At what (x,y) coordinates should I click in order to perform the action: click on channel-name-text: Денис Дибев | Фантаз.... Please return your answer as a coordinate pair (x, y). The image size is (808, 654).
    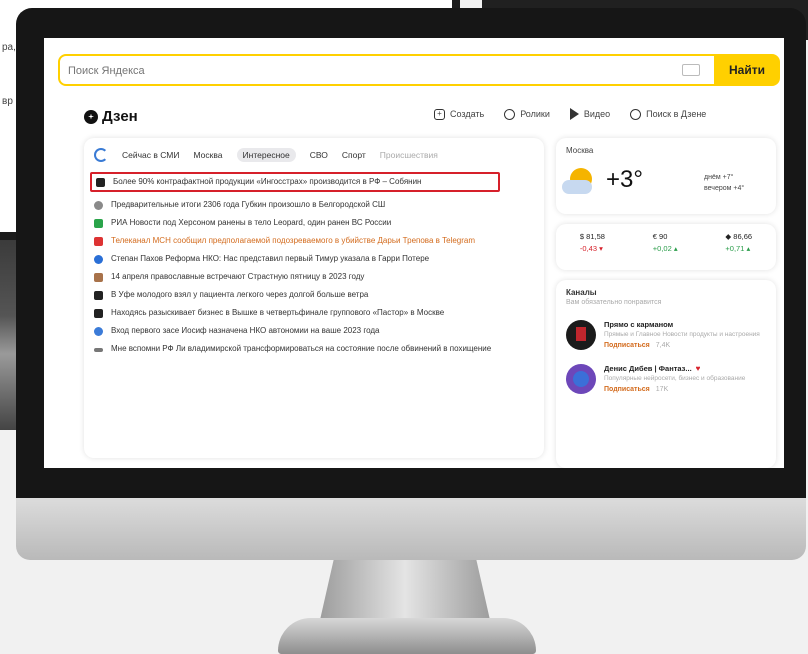
    Looking at the image, I should click on (648, 368).